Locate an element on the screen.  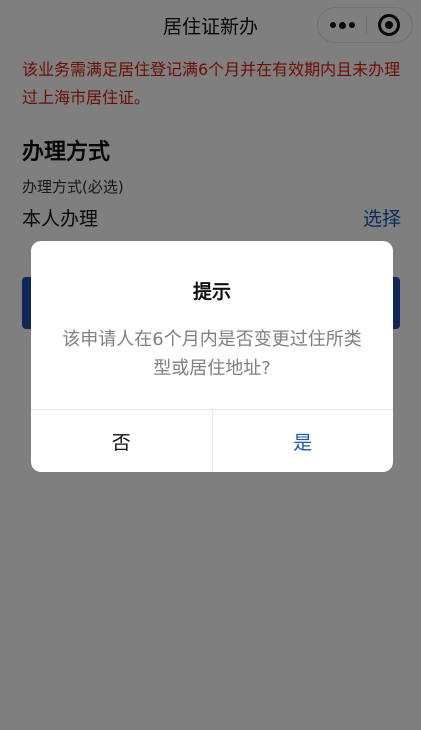
dialog-message: 该申请人在6个月内是否变更过住所类型或居住地址? is located at coordinates (212, 354).